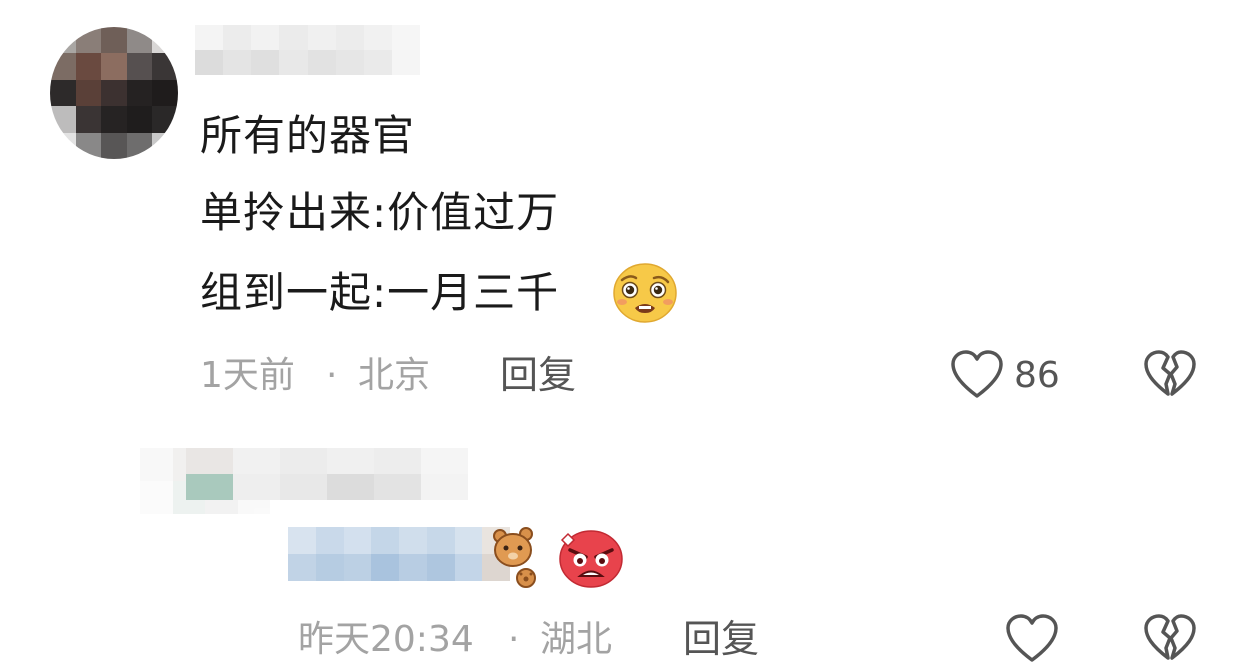 The width and height of the screenshot is (1260, 672). What do you see at coordinates (380, 212) in the screenshot?
I see `comment-line-2: 单拎出来:价值过万` at bounding box center [380, 212].